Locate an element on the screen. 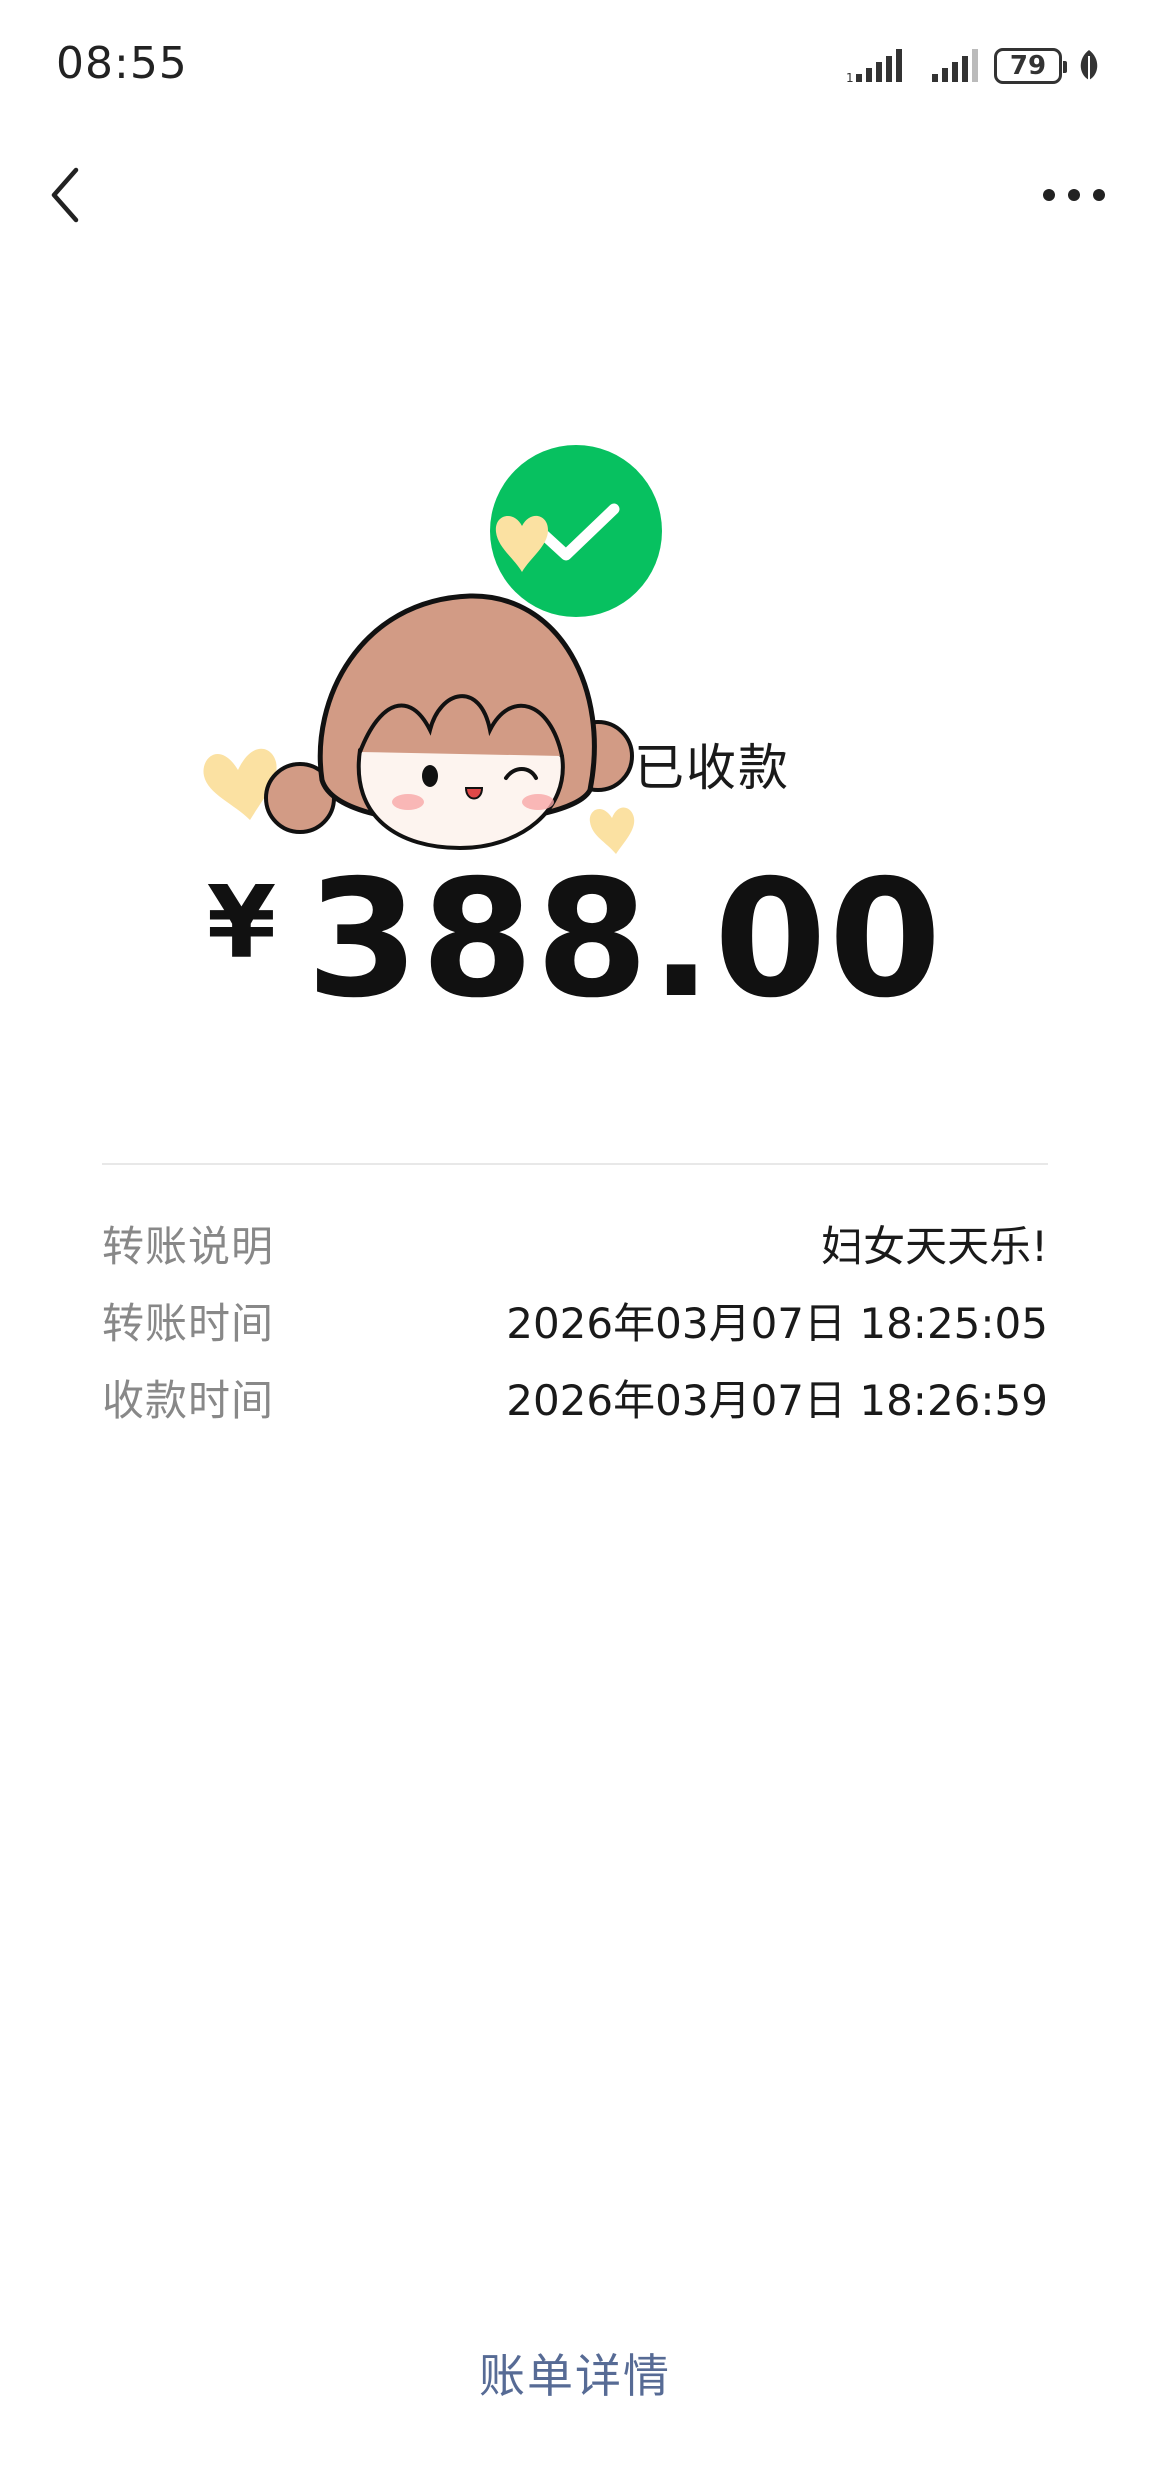  detail-row-transfer-time: 转账时间 2026年03月07日 18:25:05 is located at coordinates (575, 1320).